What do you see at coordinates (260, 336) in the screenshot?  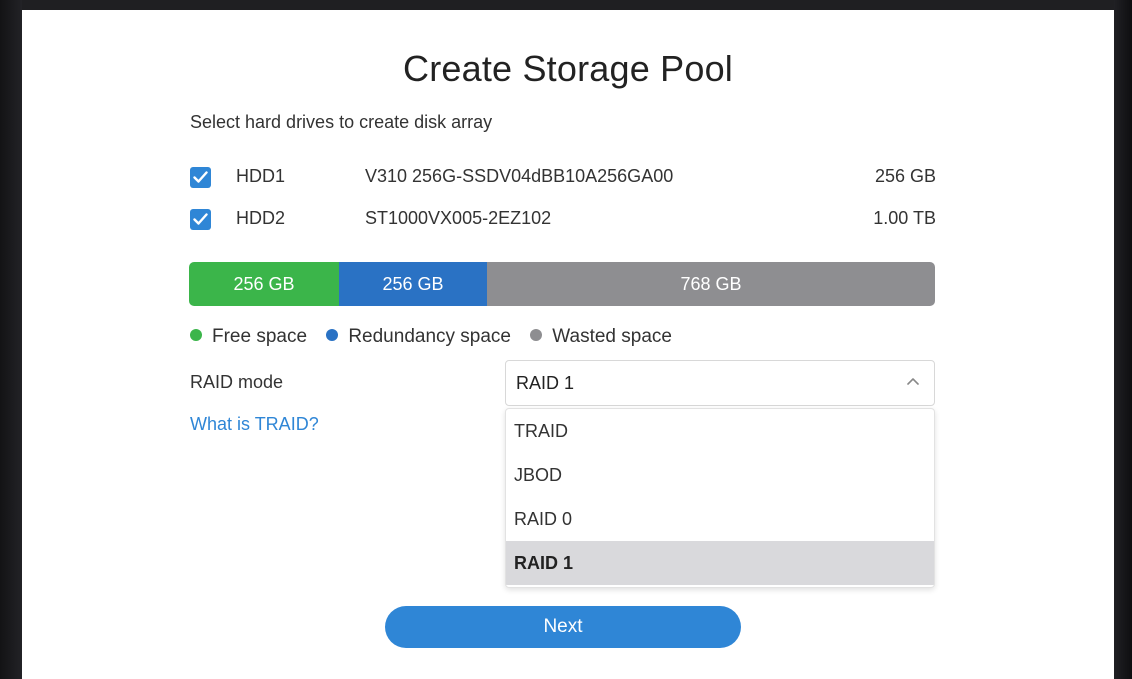 I see `legend-free-label: Free space` at bounding box center [260, 336].